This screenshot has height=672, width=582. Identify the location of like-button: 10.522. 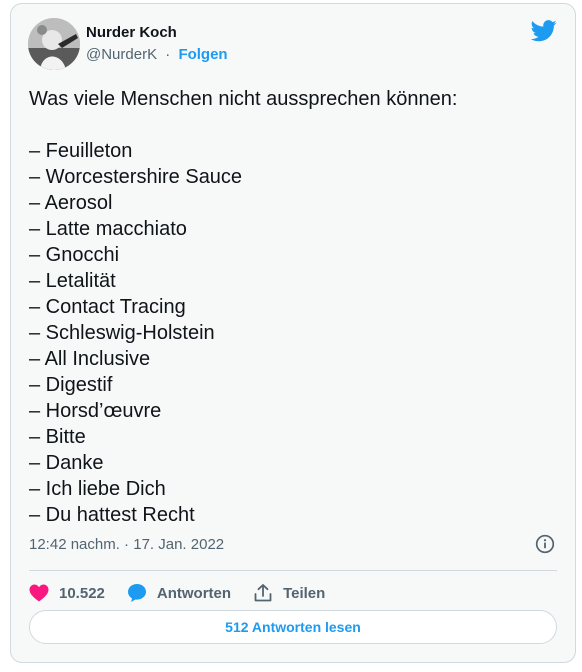
(67, 593).